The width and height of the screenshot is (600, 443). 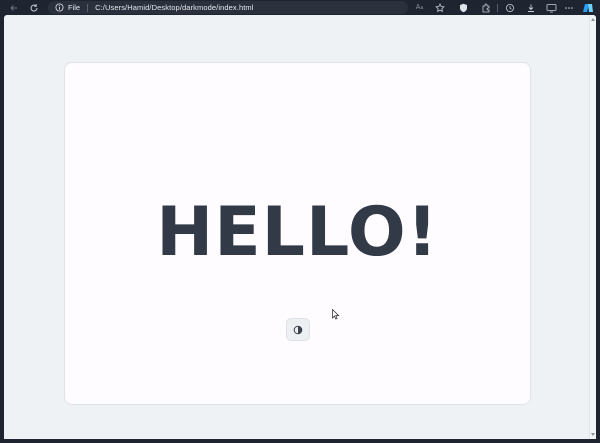 What do you see at coordinates (530, 7) in the screenshot?
I see `download-icon` at bounding box center [530, 7].